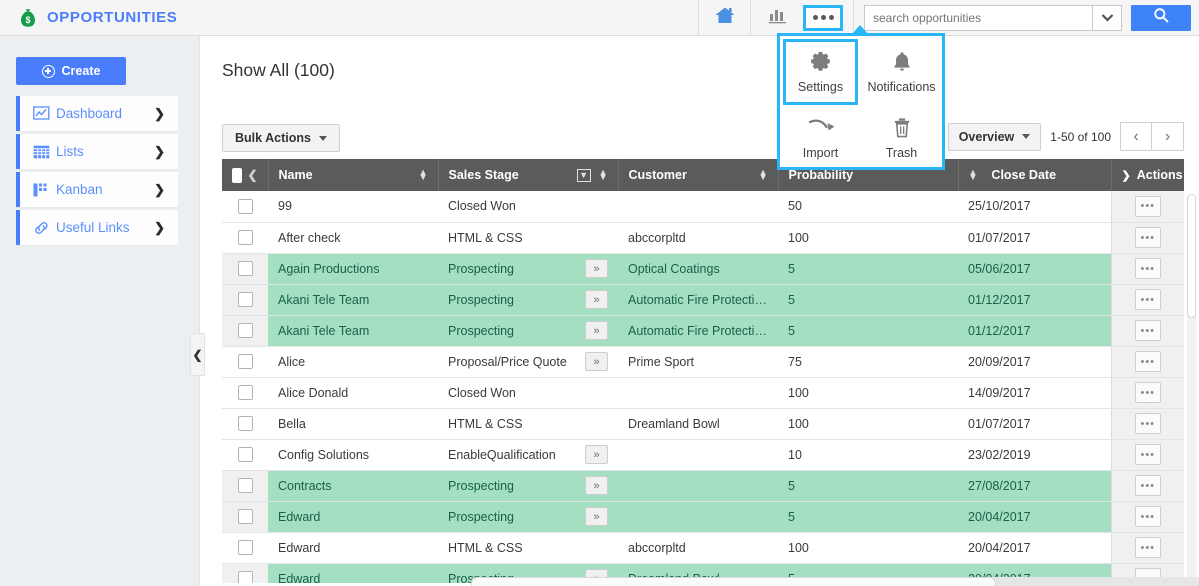 The width and height of the screenshot is (1199, 586). Describe the element at coordinates (698, 362) in the screenshot. I see `cell-customer: Prime Sport` at that location.